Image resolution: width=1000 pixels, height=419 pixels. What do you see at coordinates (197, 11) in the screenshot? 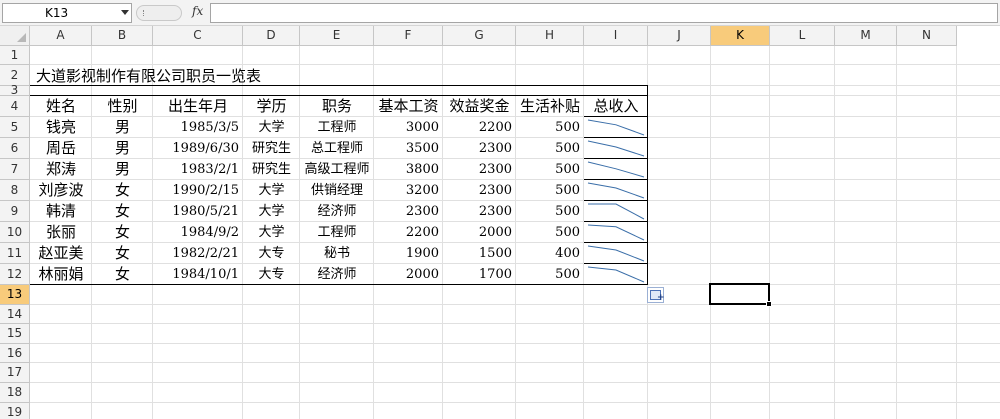
I see `insert-function-button: fx` at bounding box center [197, 11].